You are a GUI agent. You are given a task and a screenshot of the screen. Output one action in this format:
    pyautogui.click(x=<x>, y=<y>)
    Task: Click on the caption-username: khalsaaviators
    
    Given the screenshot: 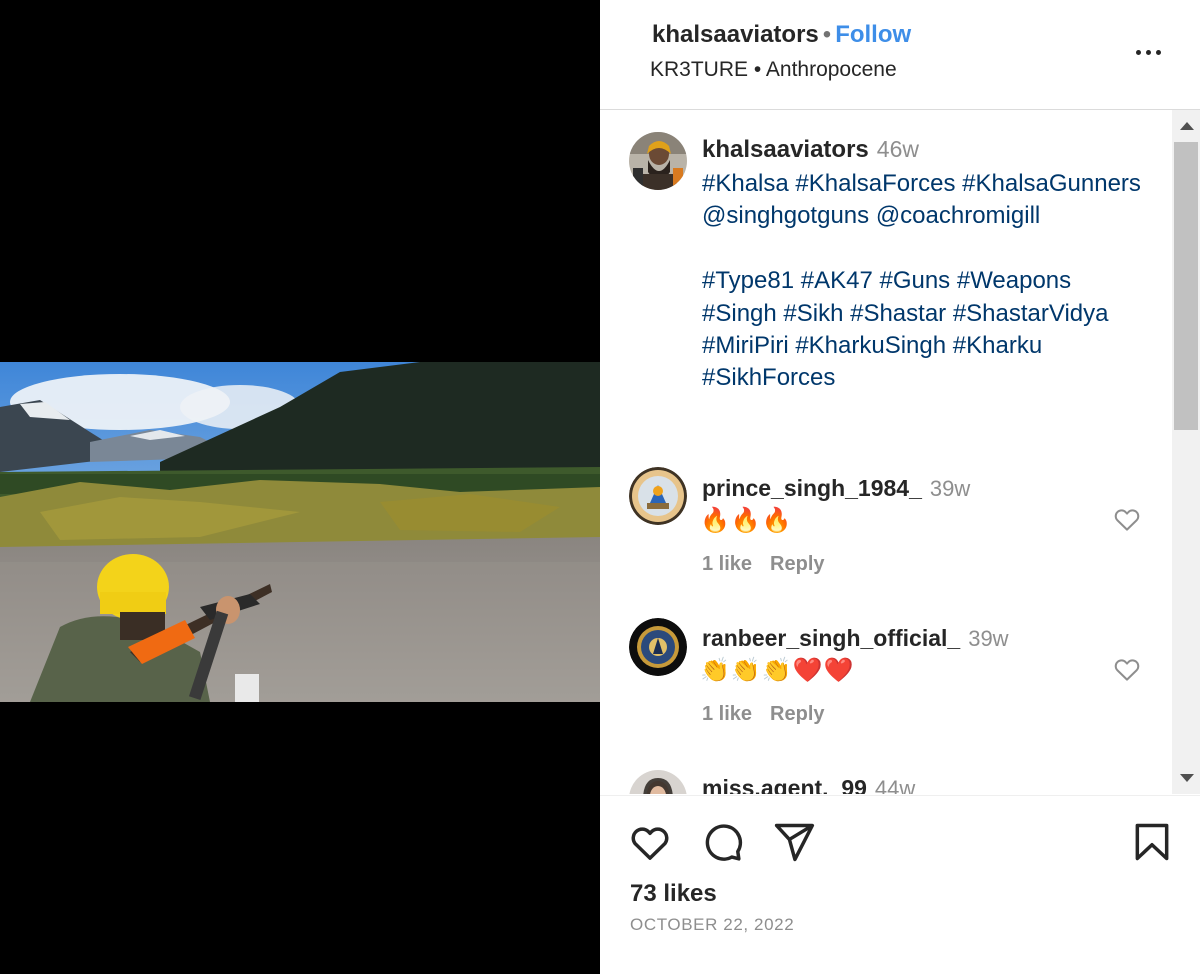 What is the action you would take?
    pyautogui.click(x=785, y=149)
    